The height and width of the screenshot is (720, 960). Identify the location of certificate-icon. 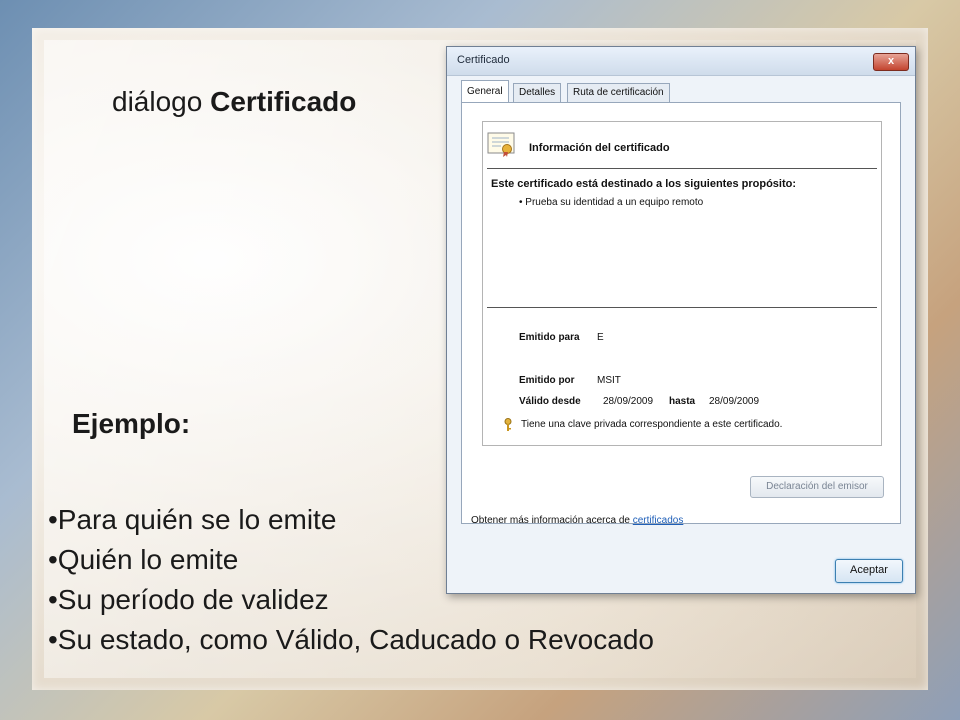
(501, 144).